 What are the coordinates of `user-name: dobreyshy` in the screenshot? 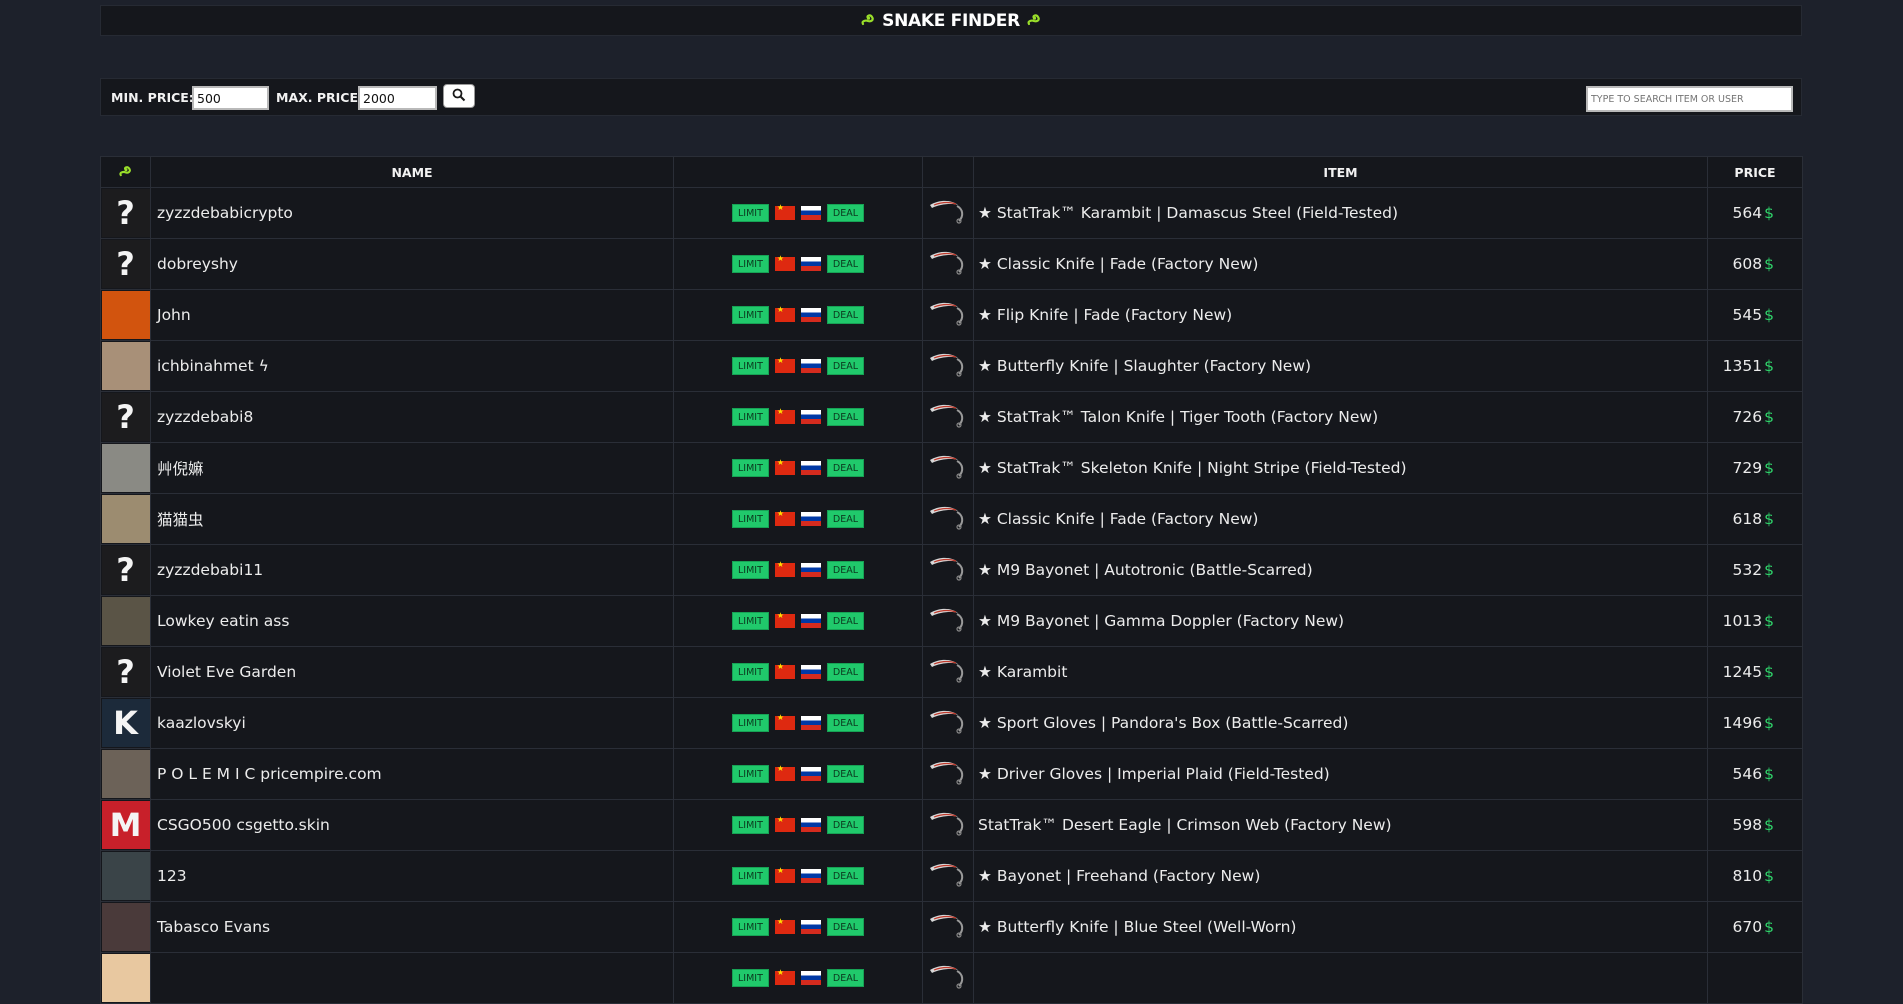 It's located at (412, 264).